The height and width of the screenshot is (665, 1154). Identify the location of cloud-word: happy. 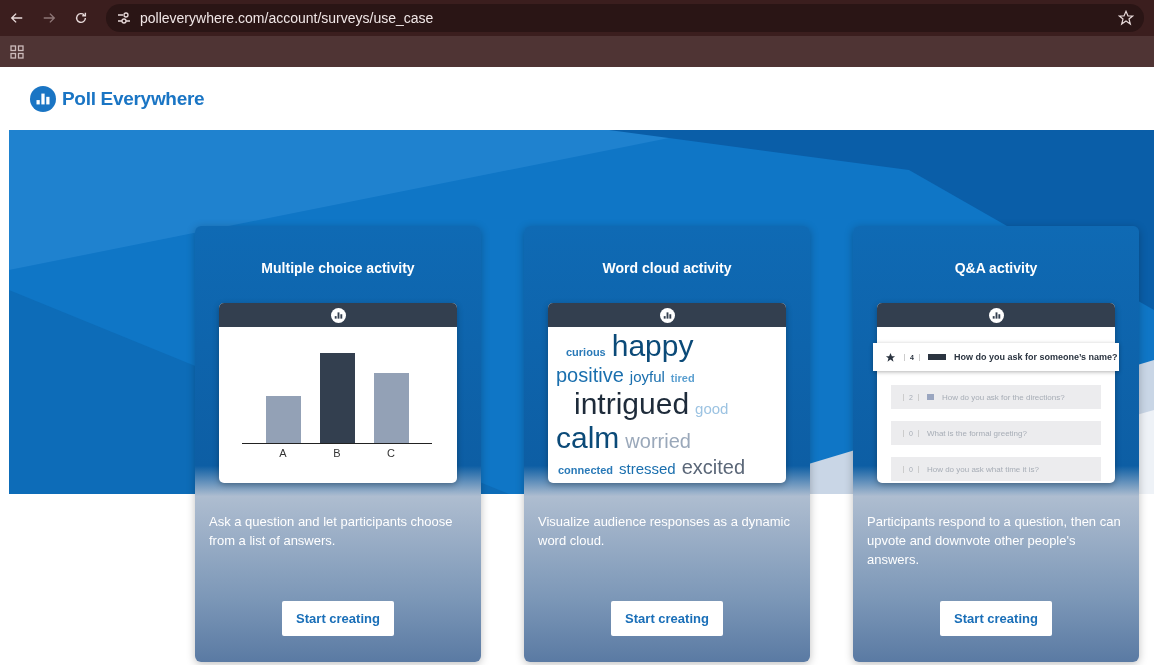
(652, 346).